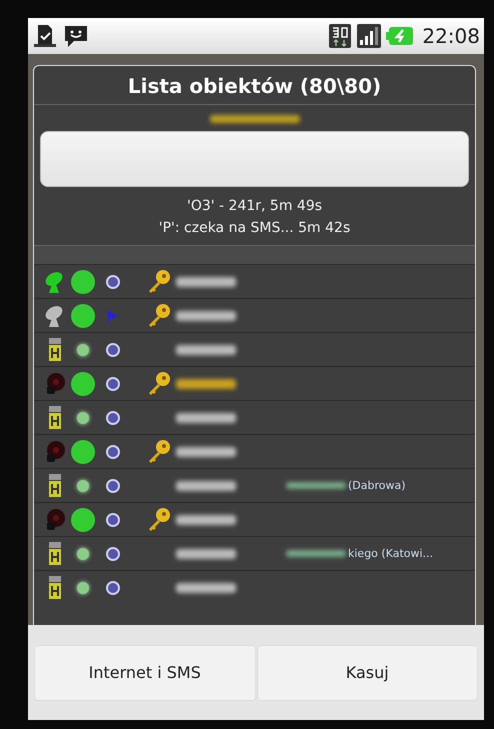 This screenshot has width=494, height=729. I want to click on network-3g-icon, so click(340, 36).